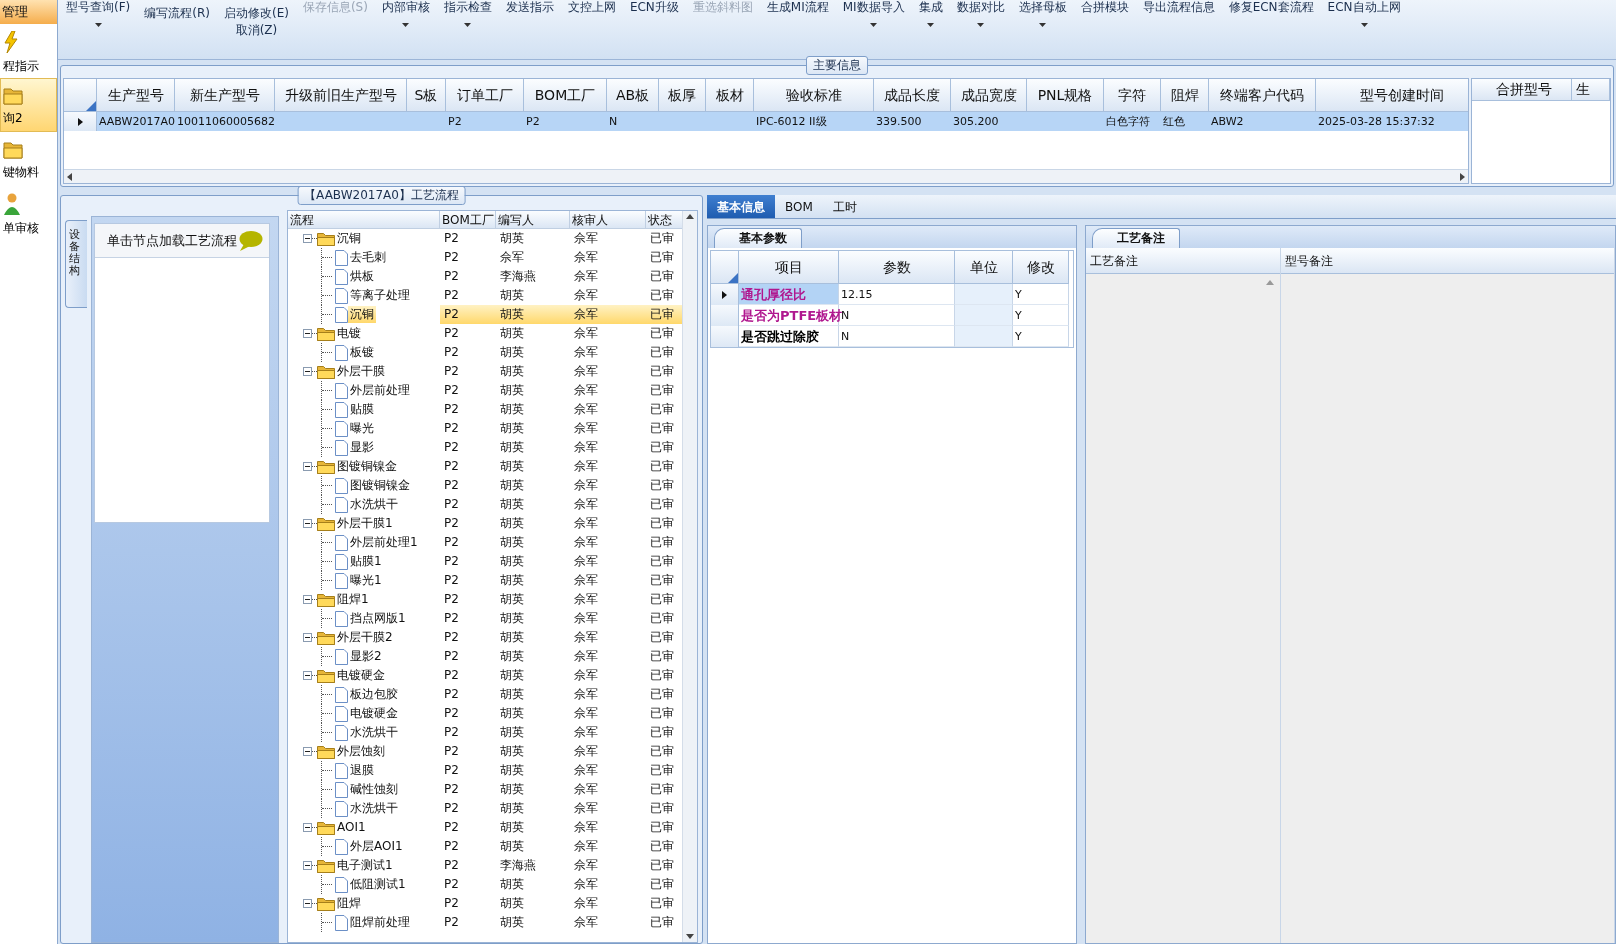  Describe the element at coordinates (912, 95) in the screenshot. I see `column-header: 成品长度` at that location.